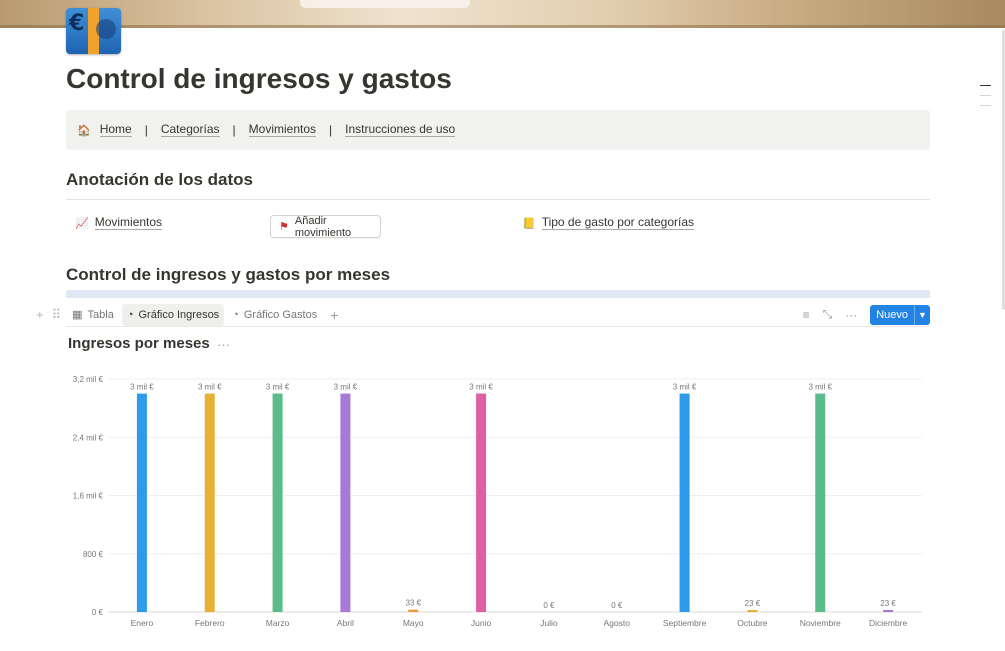  What do you see at coordinates (618, 222) in the screenshot?
I see `tipo-gasto-link-label: Tipo de gasto por categorías` at bounding box center [618, 222].